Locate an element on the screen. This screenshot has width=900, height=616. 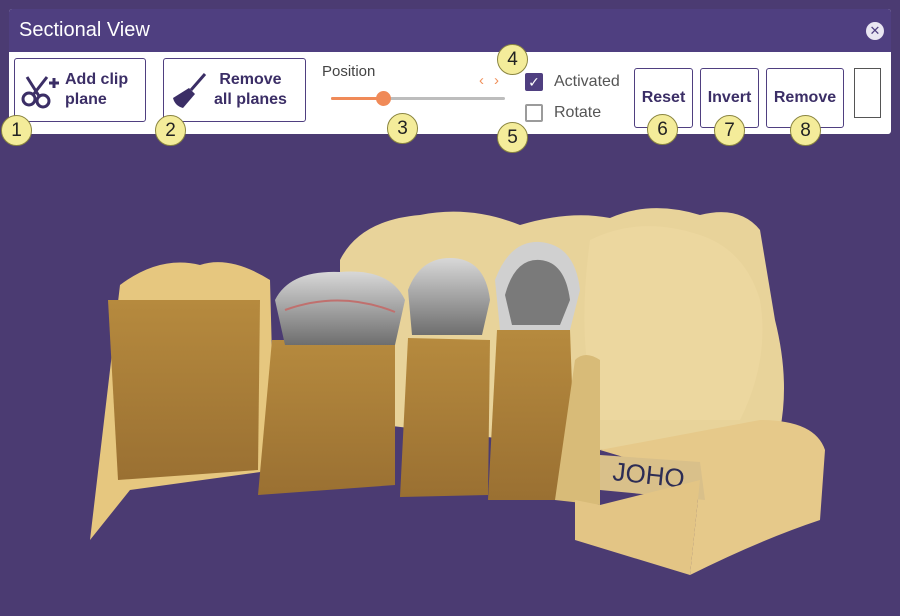
checkbox-unchecked-icon is located at coordinates (534, 113).